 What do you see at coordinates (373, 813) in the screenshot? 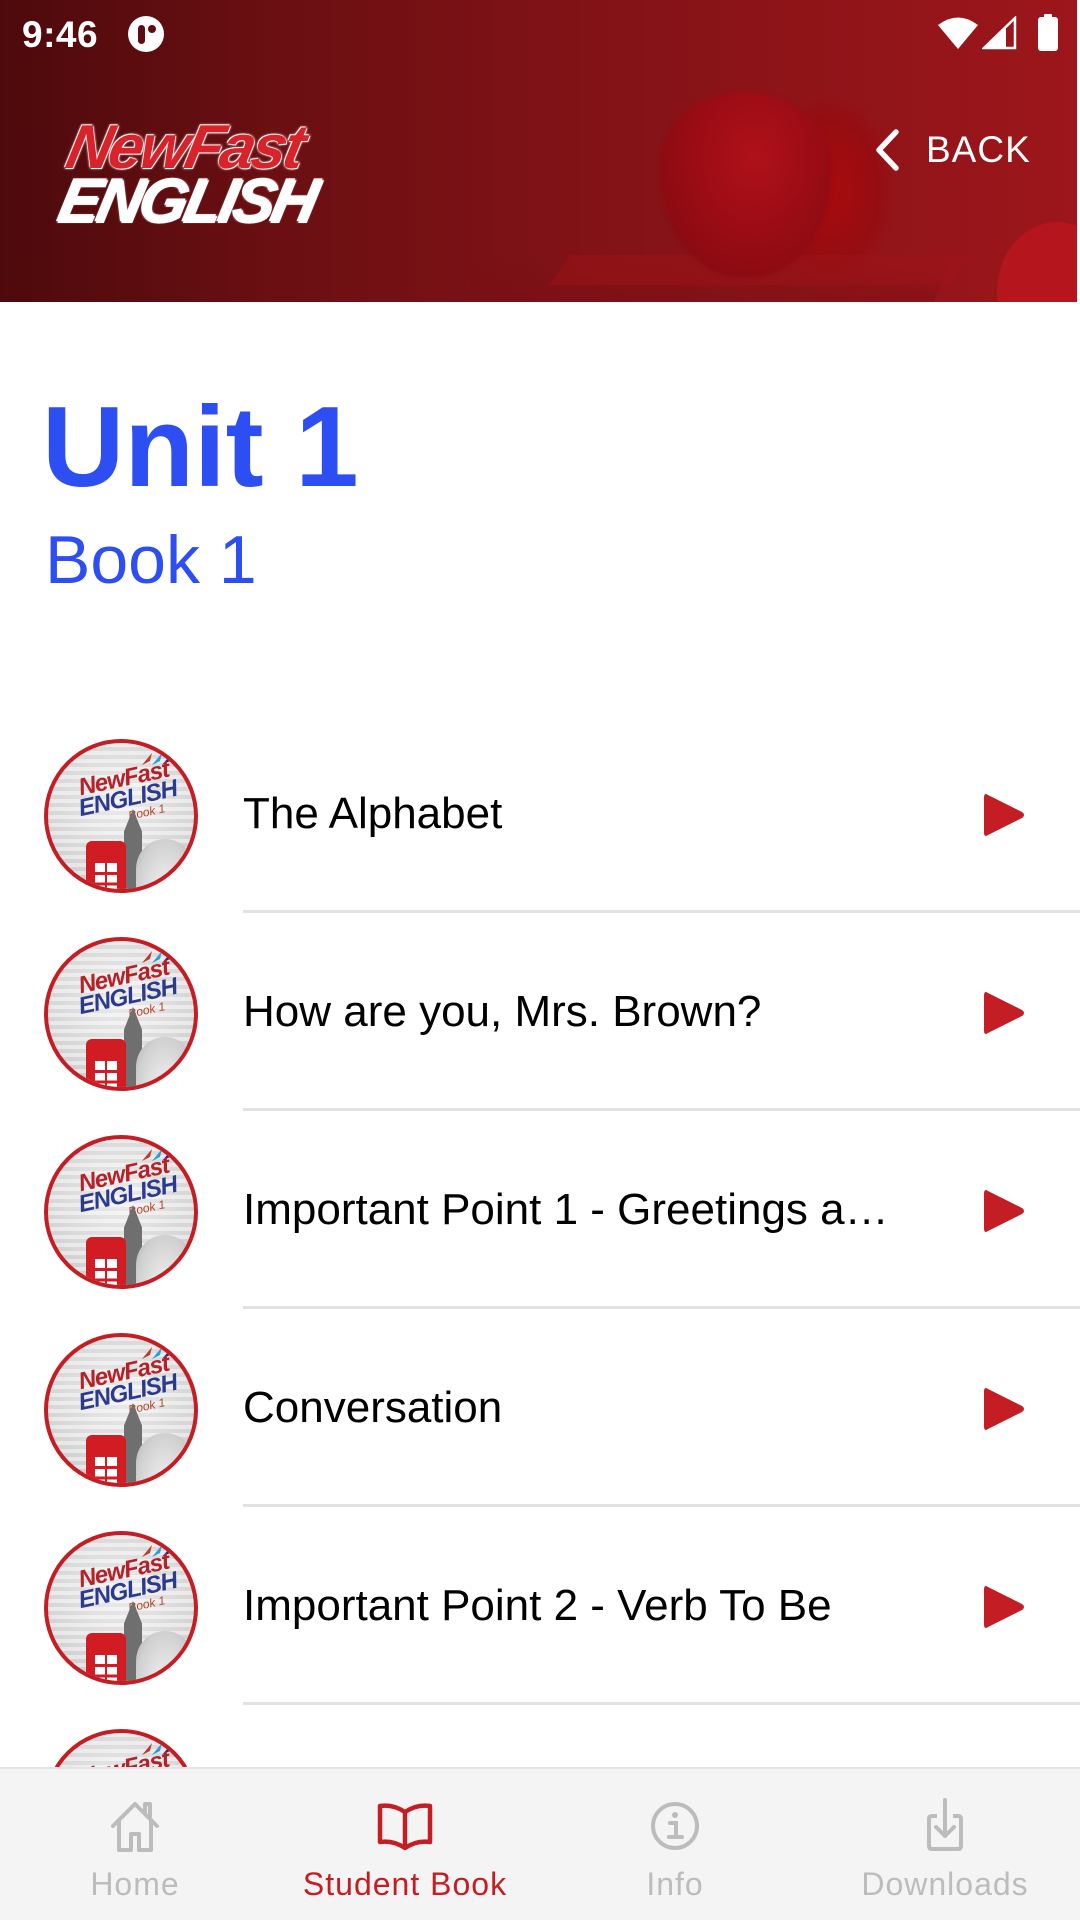
I see `lesson-title: The Alphabet` at bounding box center [373, 813].